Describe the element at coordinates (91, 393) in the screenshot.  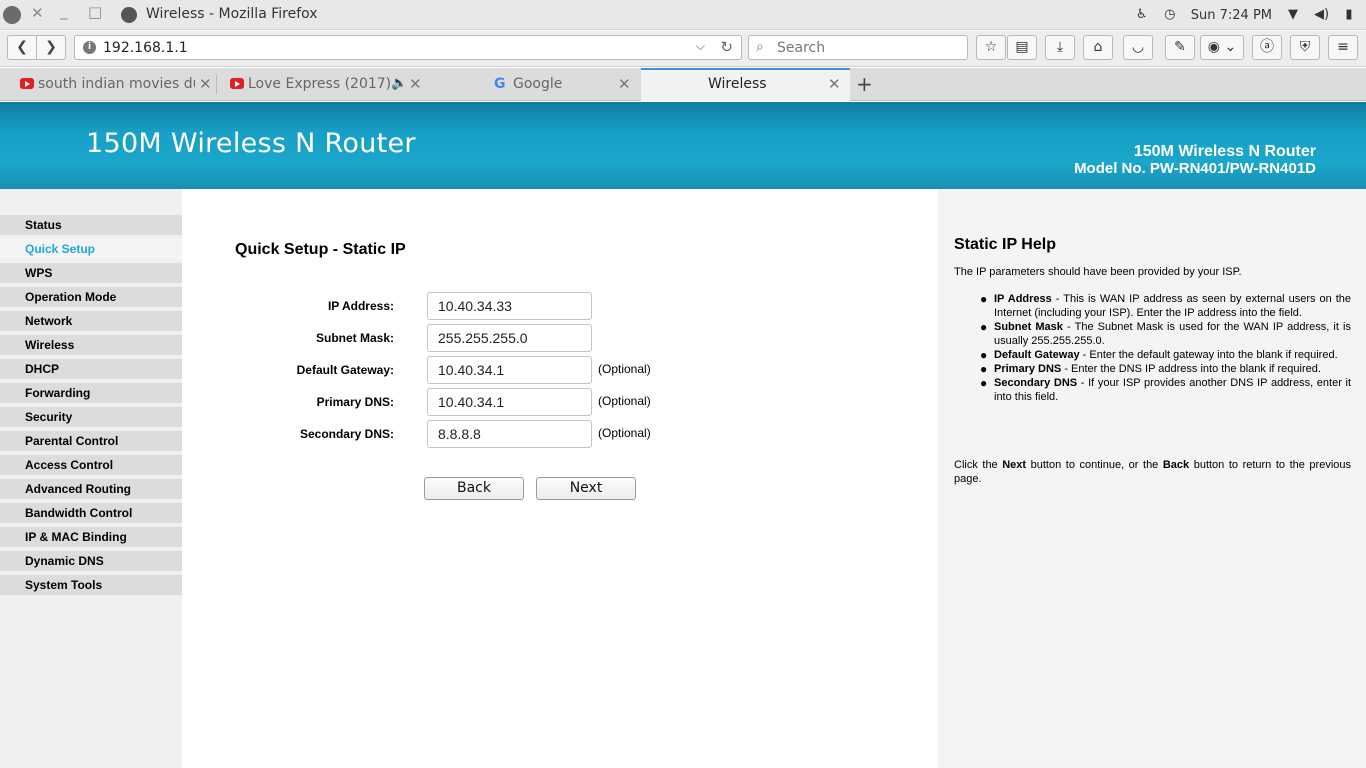
I see `menu-item-forwarding: Forwarding` at that location.